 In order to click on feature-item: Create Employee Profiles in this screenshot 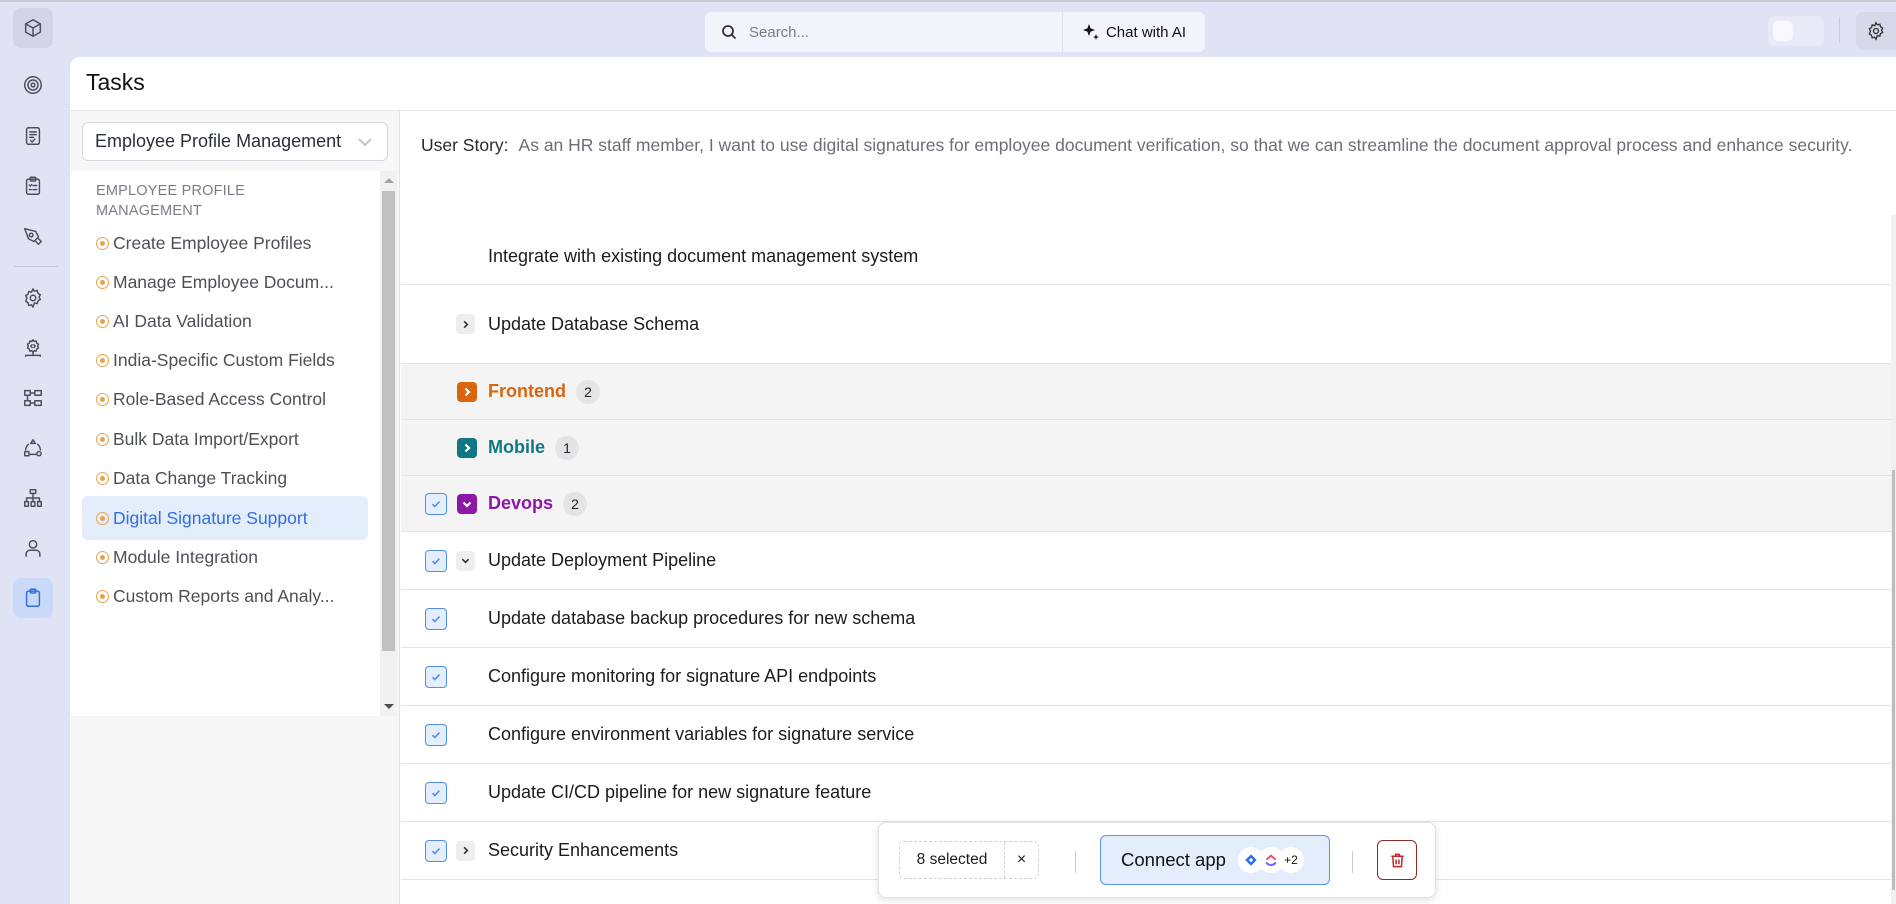, I will do `click(225, 243)`.